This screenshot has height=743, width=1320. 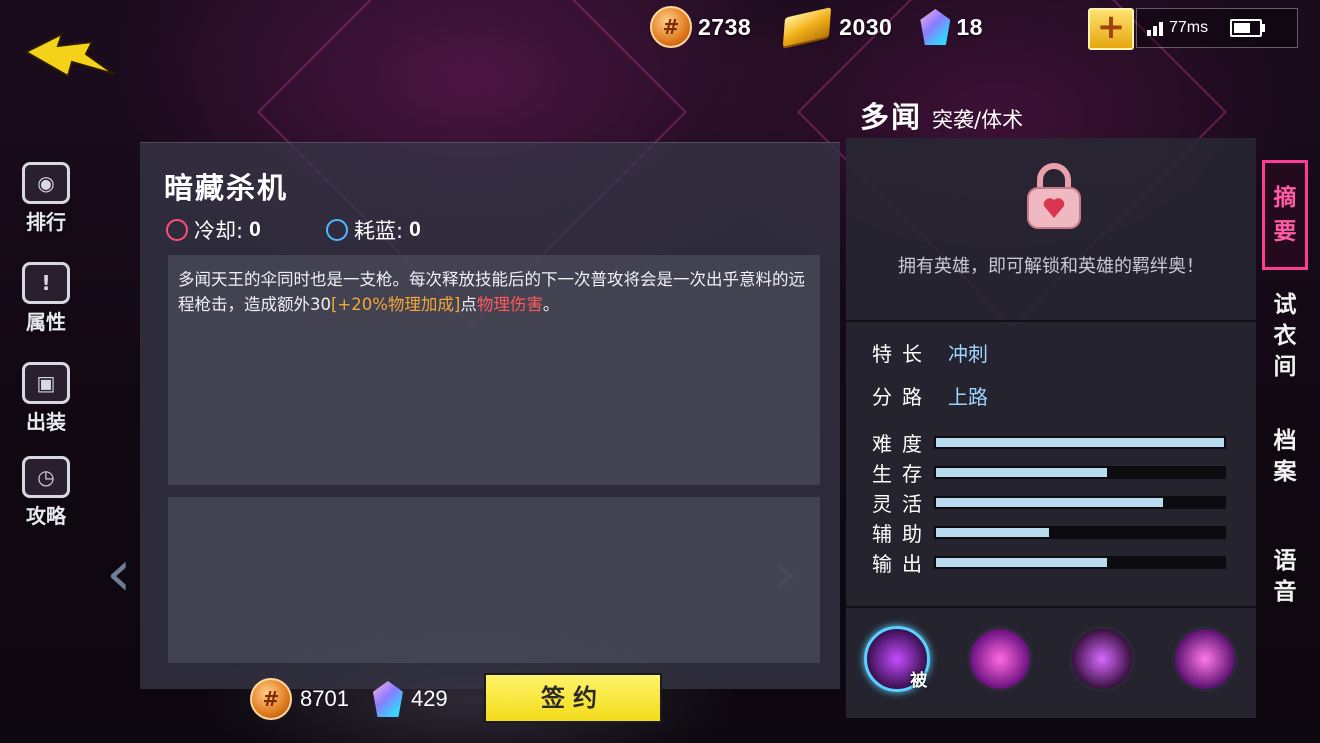 What do you see at coordinates (379, 231) in the screenshot?
I see `mana-label: 耗蓝:` at bounding box center [379, 231].